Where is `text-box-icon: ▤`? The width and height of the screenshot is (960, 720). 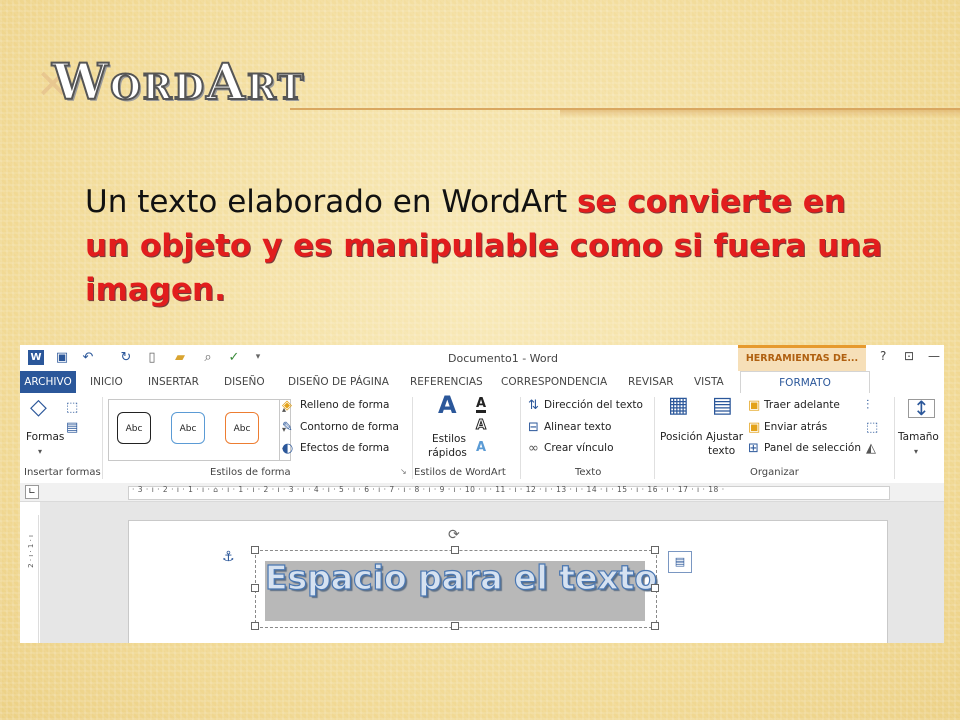 text-box-icon: ▤ is located at coordinates (72, 427).